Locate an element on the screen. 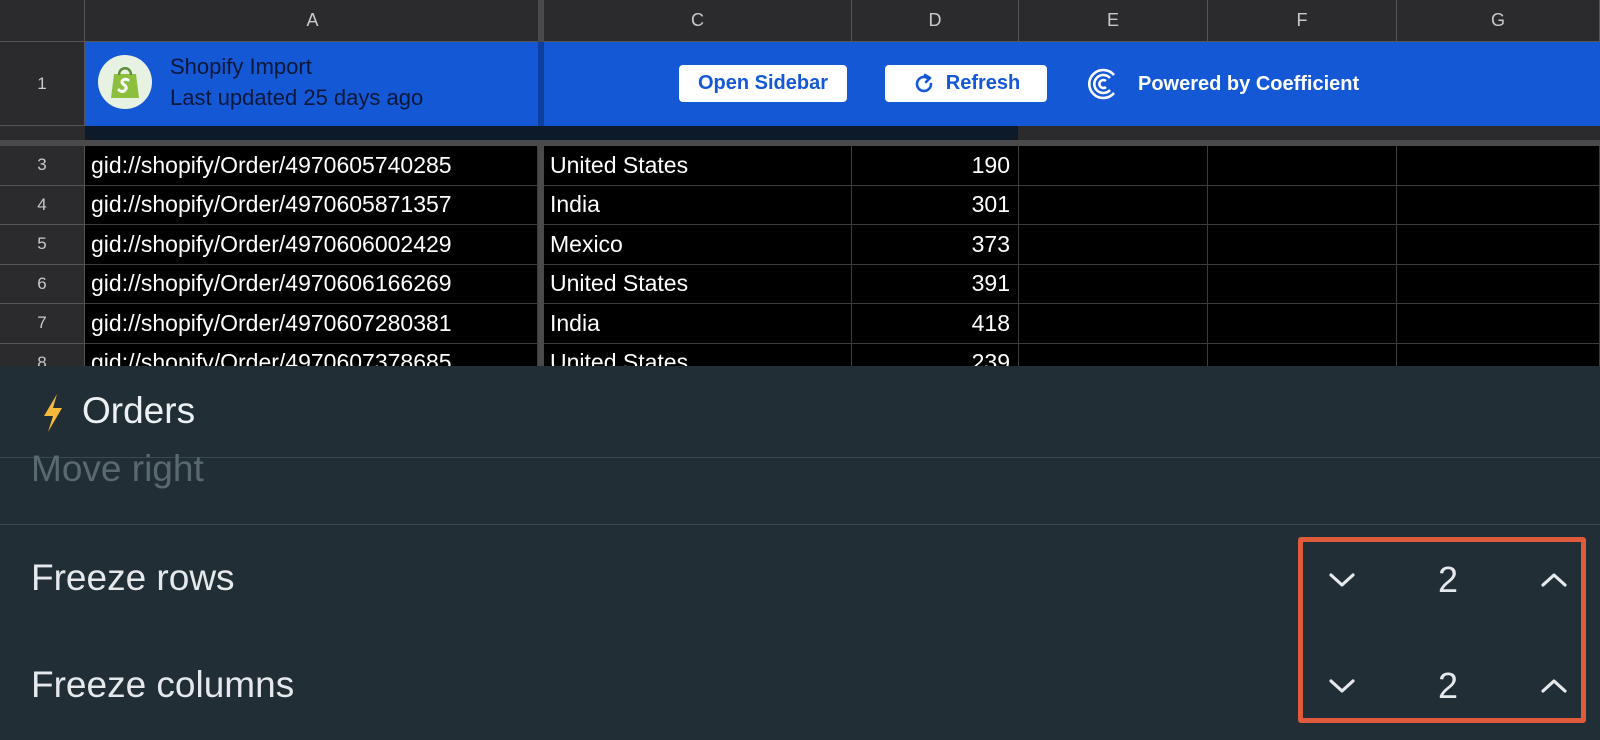 The image size is (1600, 740). column-header-e: E is located at coordinates (1113, 21).